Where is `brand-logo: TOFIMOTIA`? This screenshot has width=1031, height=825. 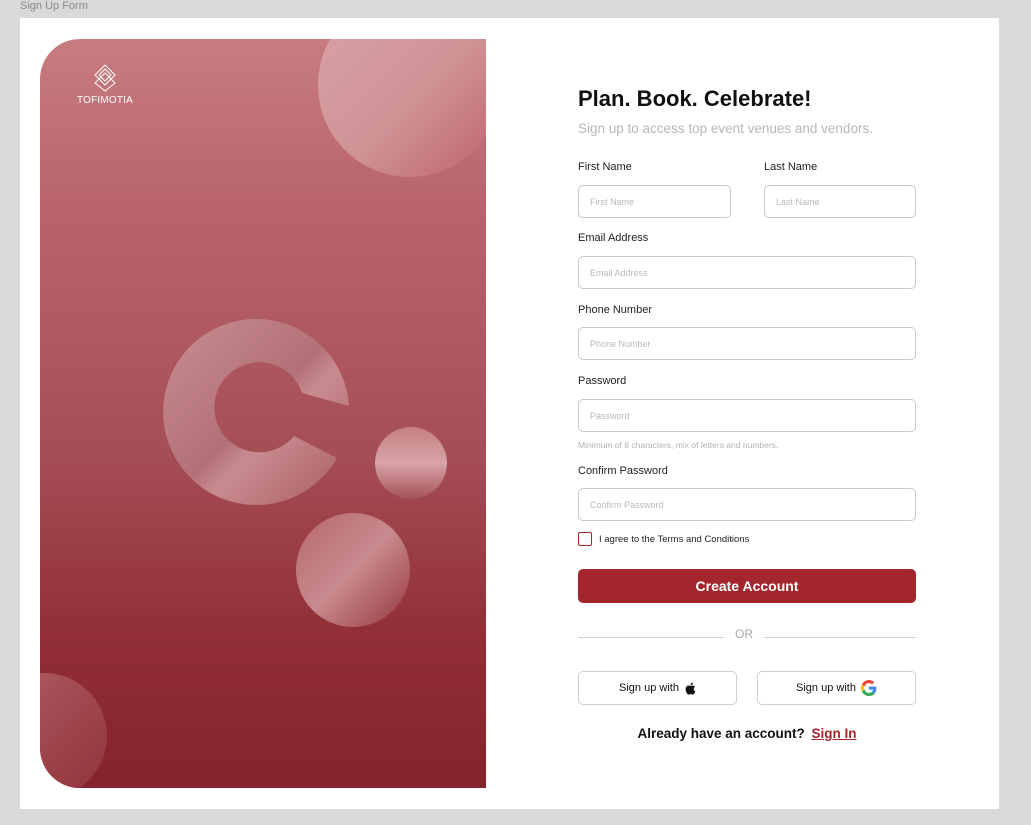
brand-logo: TOFIMOTIA is located at coordinates (105, 84).